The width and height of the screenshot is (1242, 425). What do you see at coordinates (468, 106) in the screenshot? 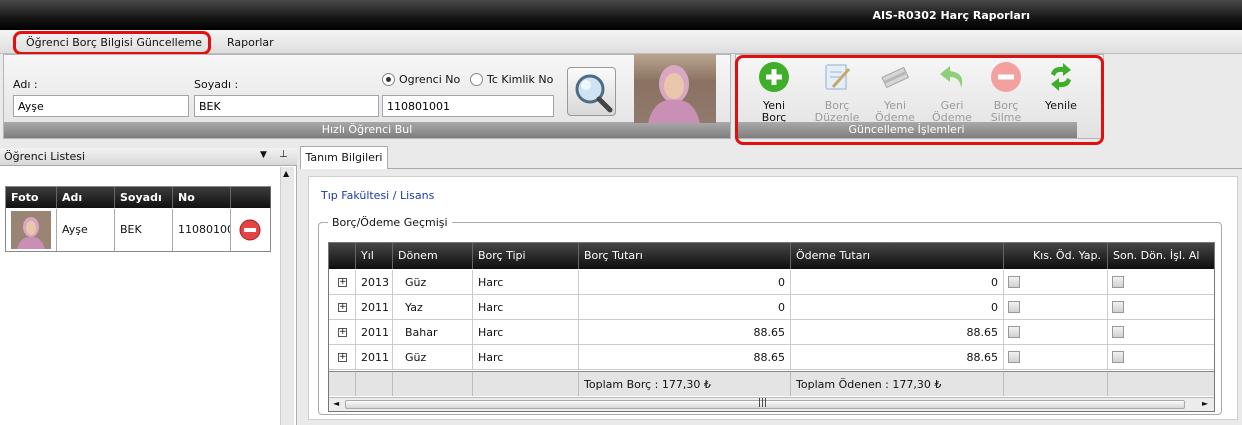
I see `student-no-input` at bounding box center [468, 106].